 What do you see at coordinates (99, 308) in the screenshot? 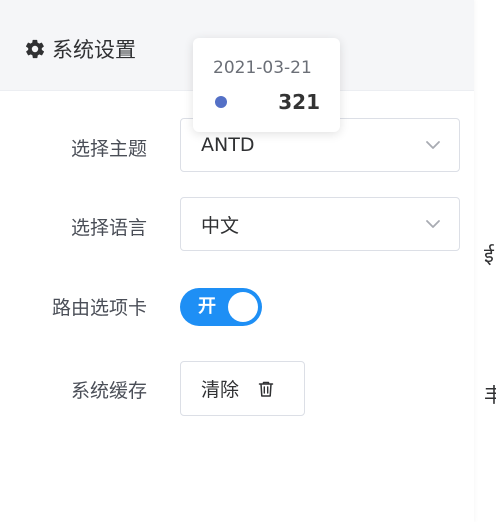
I see `route-tabs-label: 路由选项卡` at bounding box center [99, 308].